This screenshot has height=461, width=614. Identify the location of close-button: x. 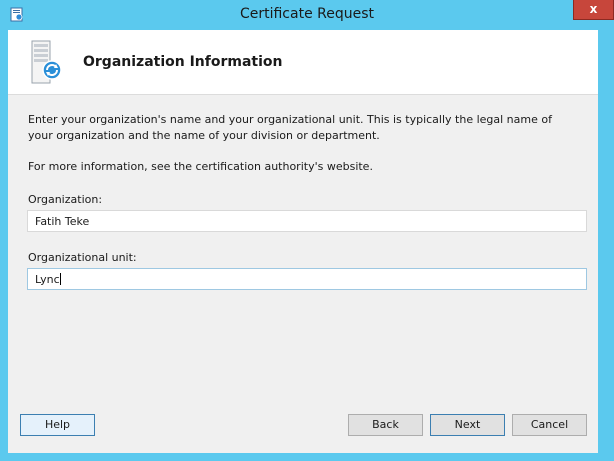
(593, 10).